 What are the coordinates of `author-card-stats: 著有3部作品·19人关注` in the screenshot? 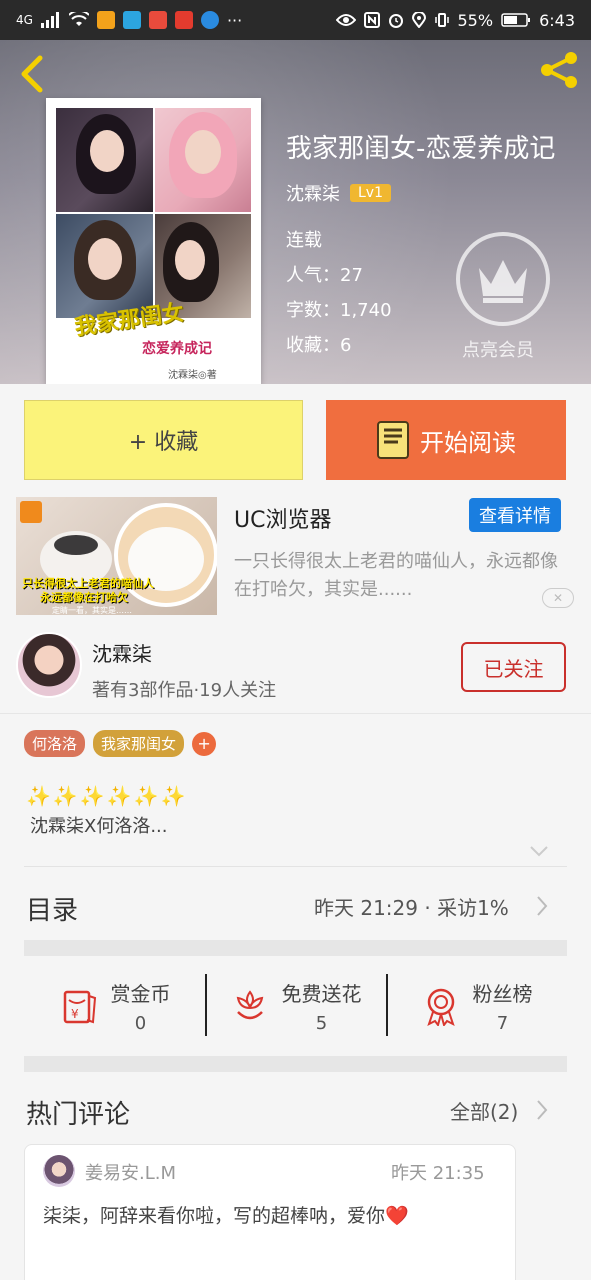 It's located at (184, 690).